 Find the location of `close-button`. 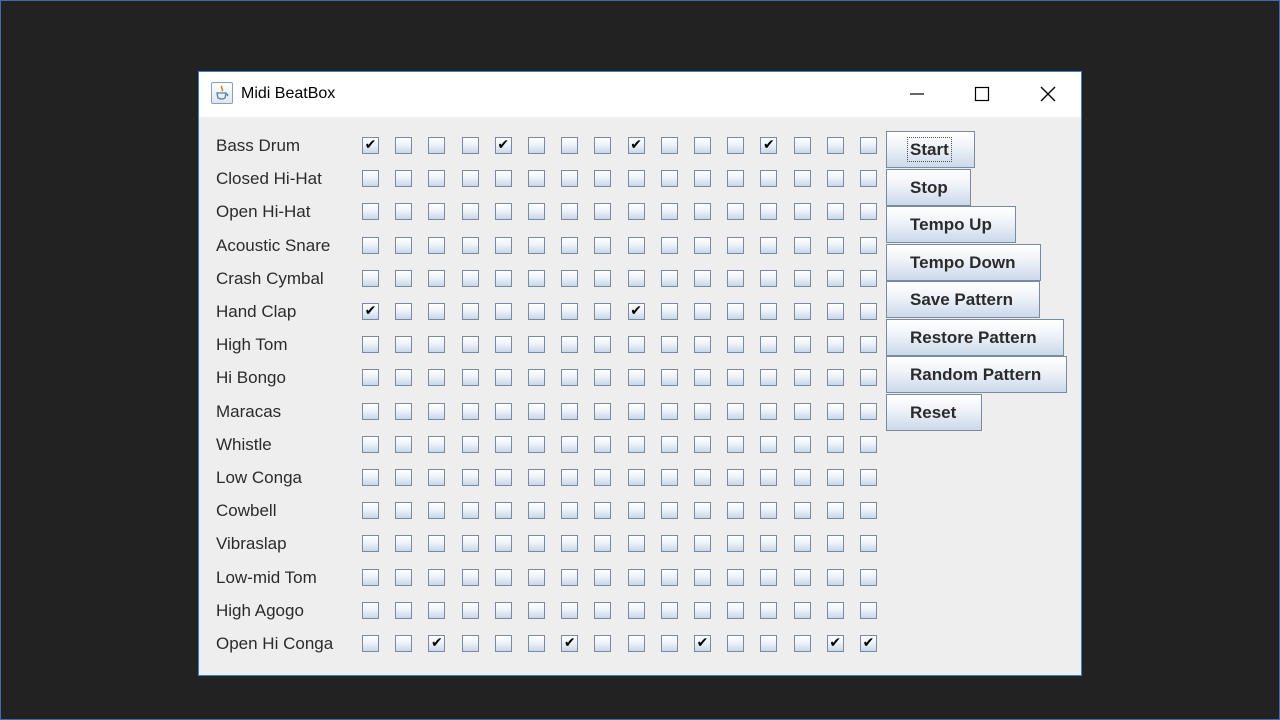

close-button is located at coordinates (1048, 94).